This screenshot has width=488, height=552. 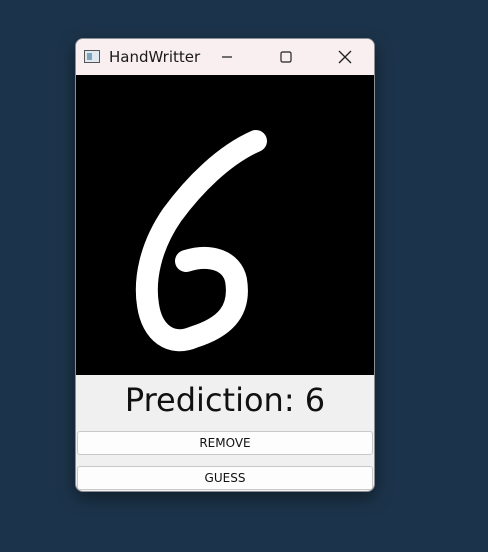 What do you see at coordinates (155, 57) in the screenshot?
I see `window-title: HandWritter` at bounding box center [155, 57].